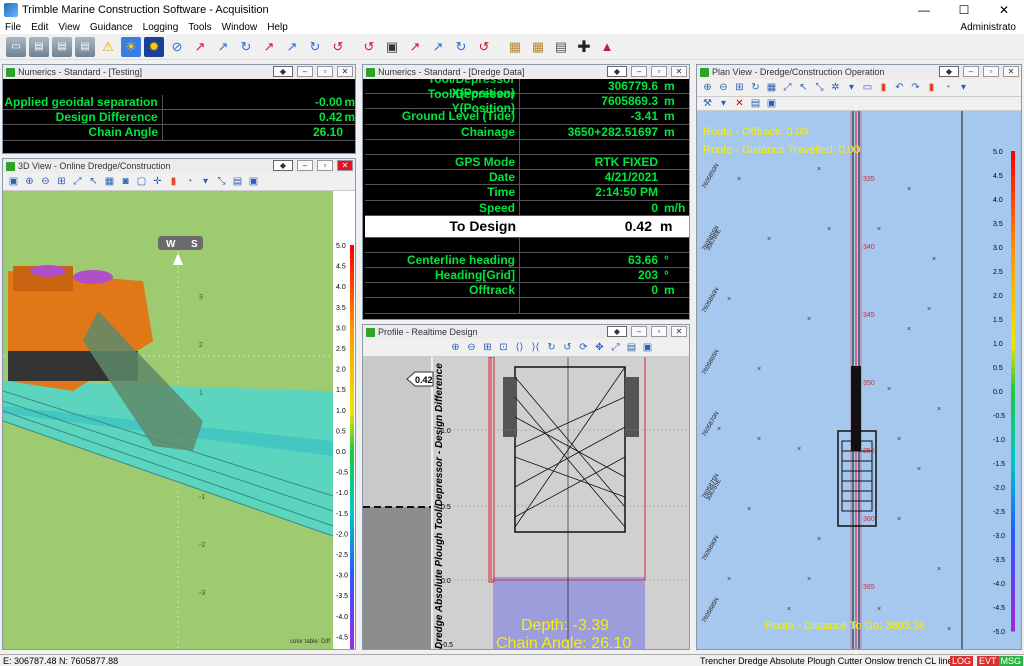  Describe the element at coordinates (240, 27) in the screenshot. I see `menu-window: Window` at that location.